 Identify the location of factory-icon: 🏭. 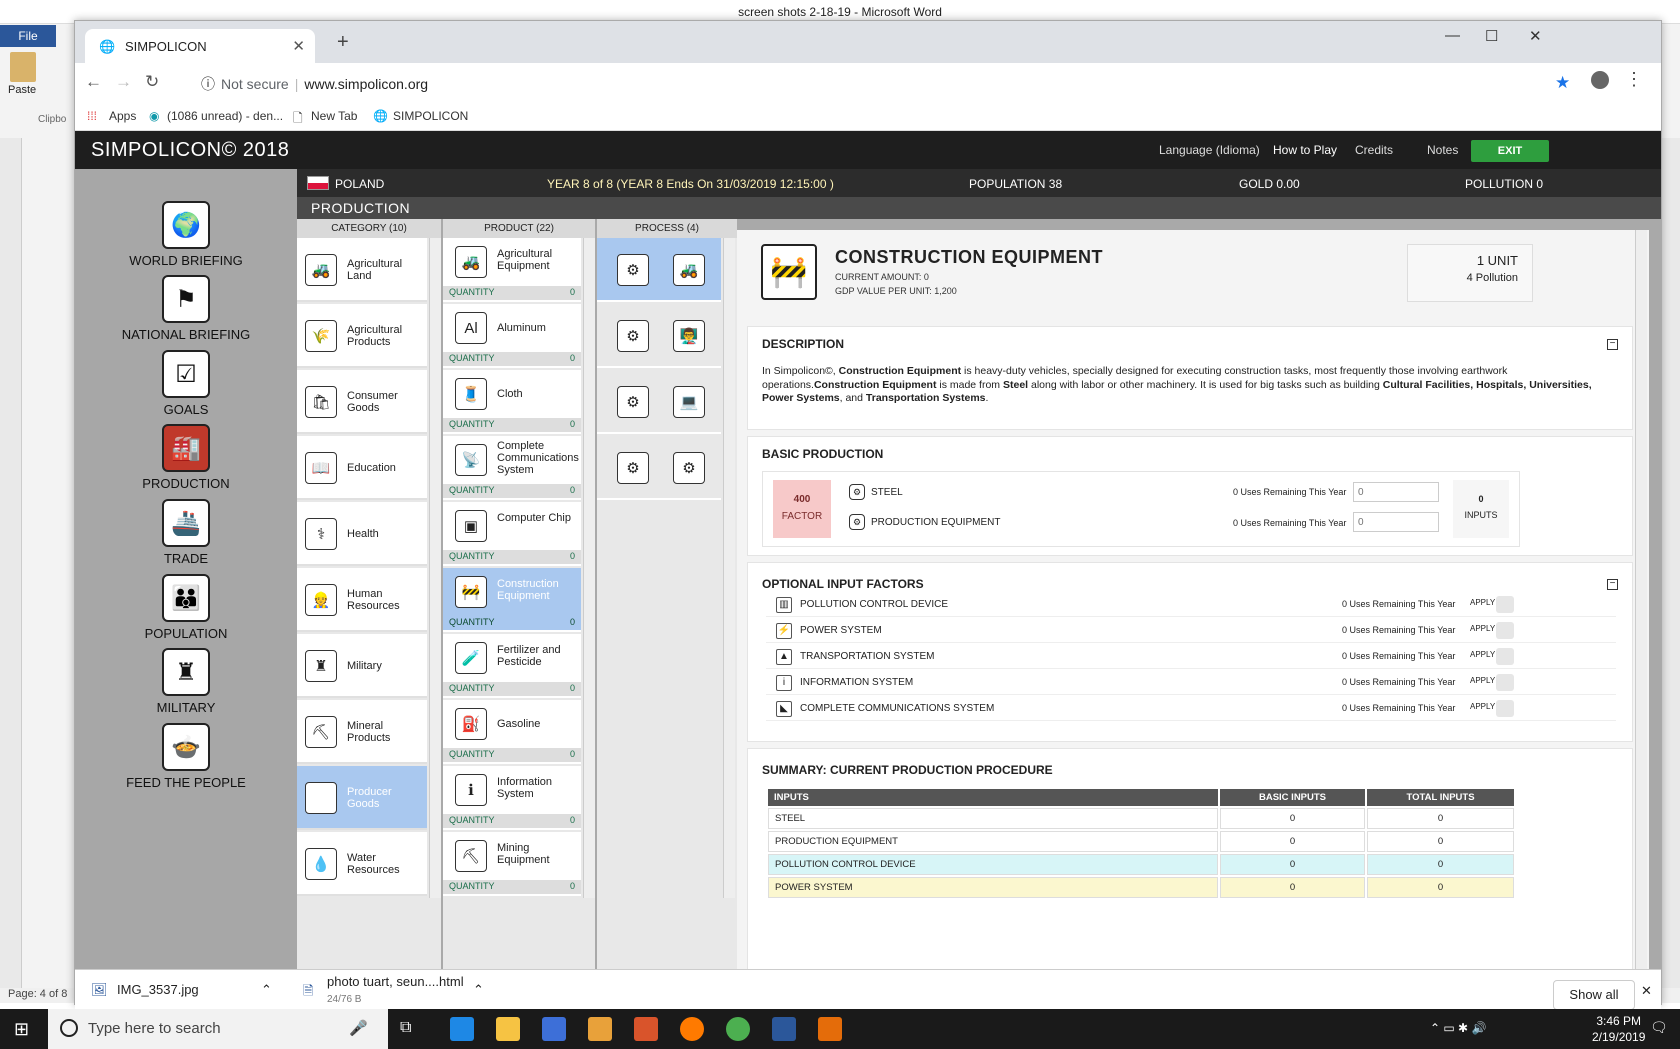
(186, 448).